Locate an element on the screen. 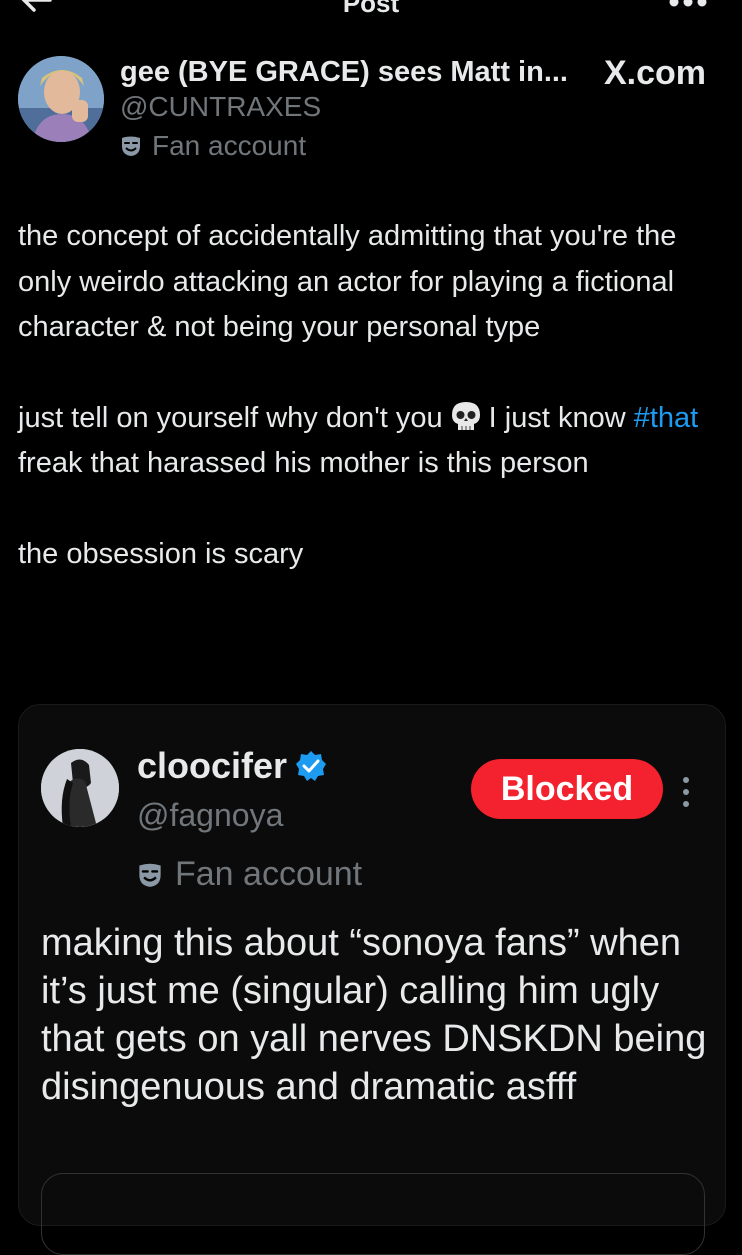  skull-icon is located at coordinates (465, 415).